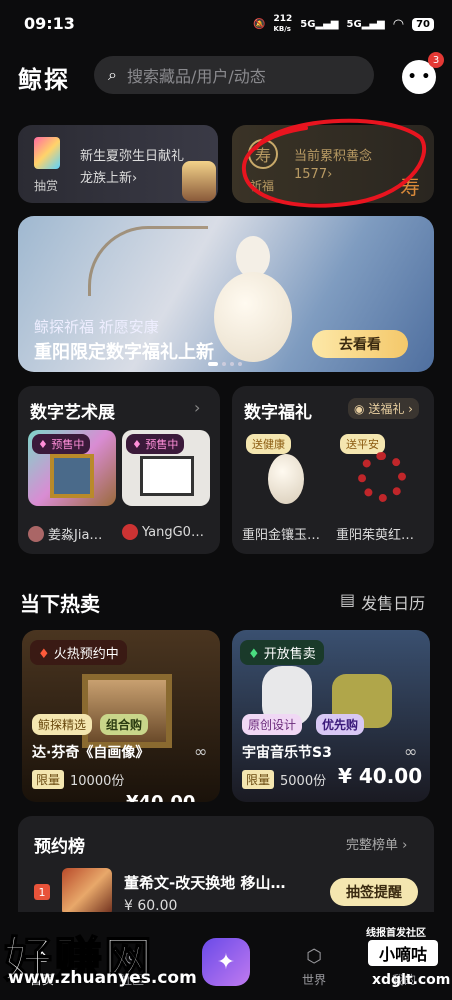  Describe the element at coordinates (360, 344) in the screenshot. I see `banner-button: 去看看` at that location.